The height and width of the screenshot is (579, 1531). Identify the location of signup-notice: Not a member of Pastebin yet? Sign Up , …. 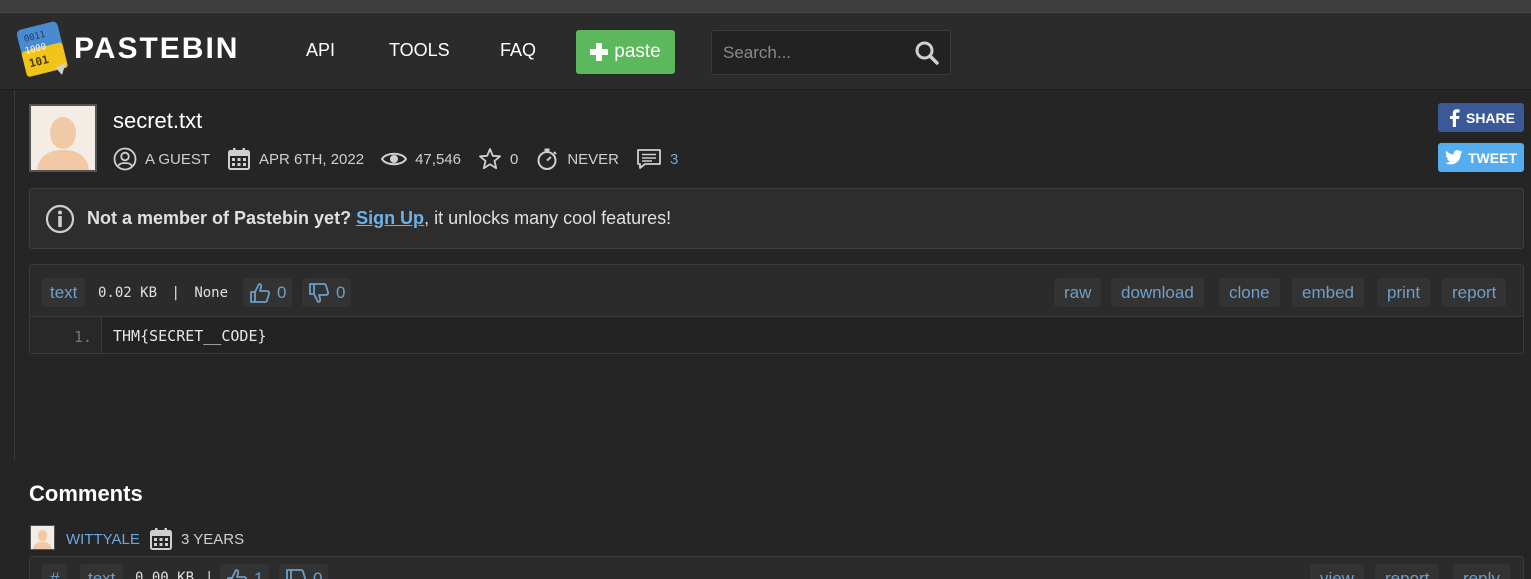
(776, 218).